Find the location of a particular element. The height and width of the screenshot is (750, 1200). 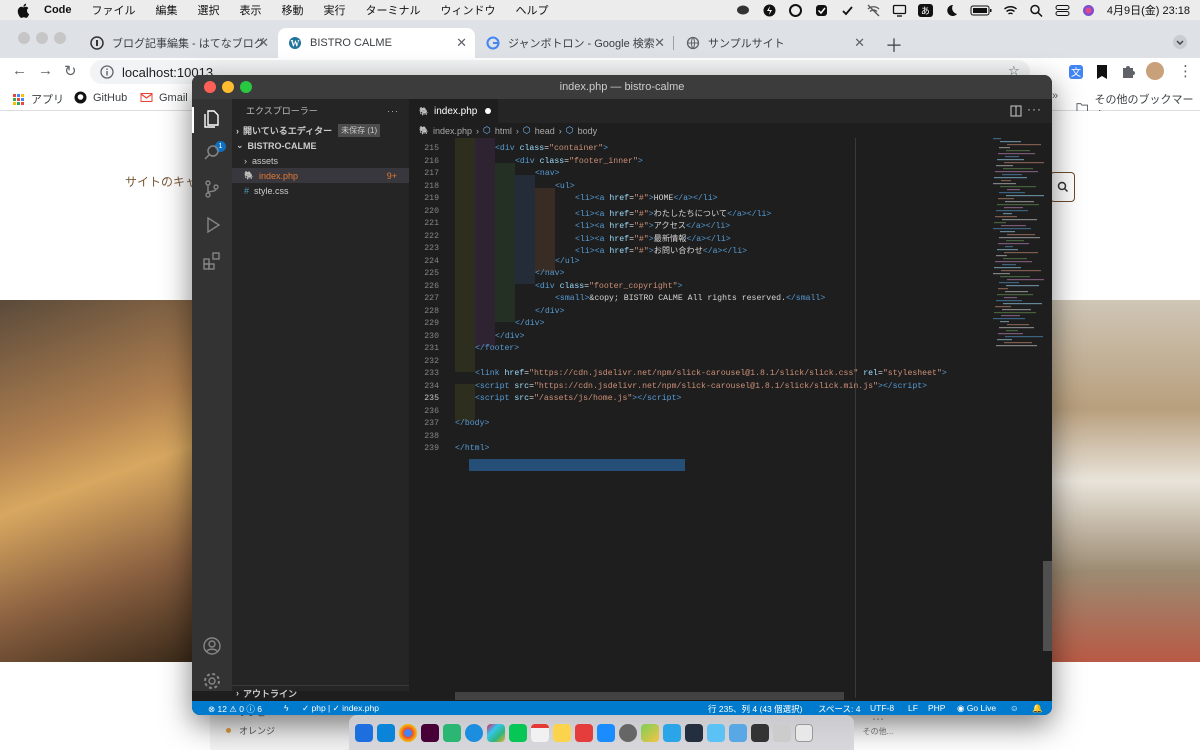

reload-button: ↻ is located at coordinates (70, 71).